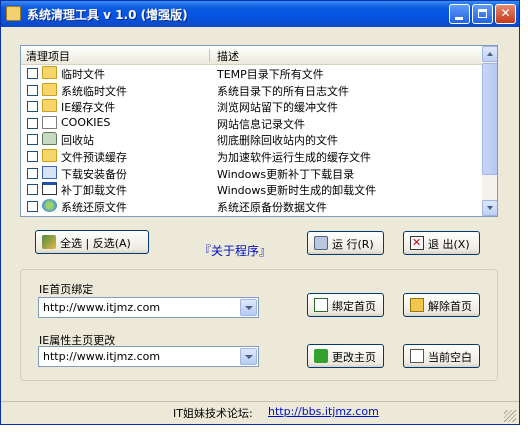 The height and width of the screenshot is (435, 528). Describe the element at coordinates (251, 55) in the screenshot. I see `list-header: 清理项目 描述` at that location.